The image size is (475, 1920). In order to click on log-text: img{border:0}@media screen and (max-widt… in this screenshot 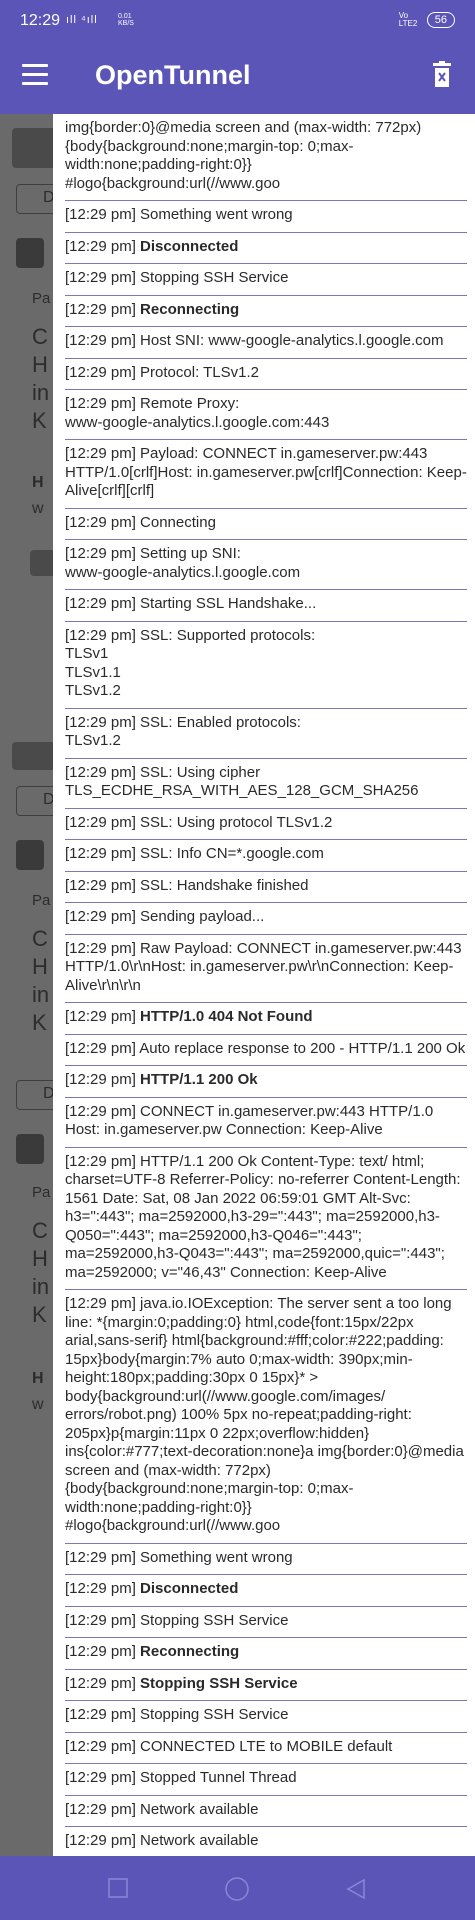, I will do `click(243, 155)`.